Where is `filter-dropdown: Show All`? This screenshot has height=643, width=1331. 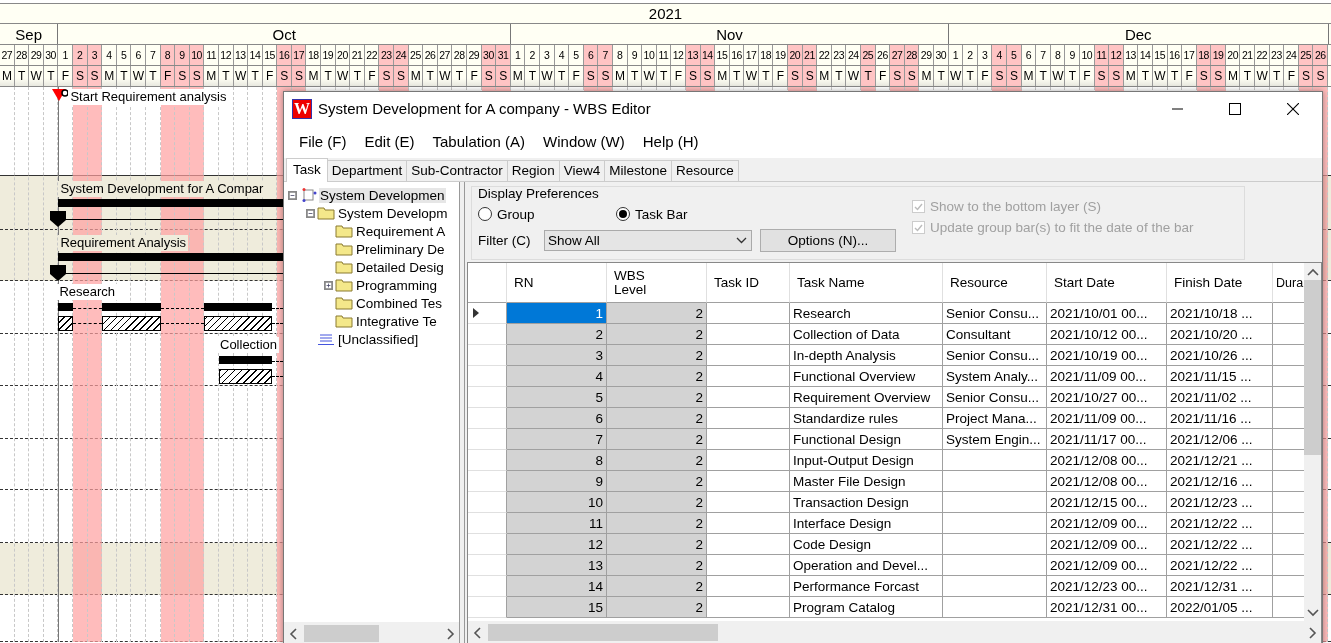 filter-dropdown: Show All is located at coordinates (648, 240).